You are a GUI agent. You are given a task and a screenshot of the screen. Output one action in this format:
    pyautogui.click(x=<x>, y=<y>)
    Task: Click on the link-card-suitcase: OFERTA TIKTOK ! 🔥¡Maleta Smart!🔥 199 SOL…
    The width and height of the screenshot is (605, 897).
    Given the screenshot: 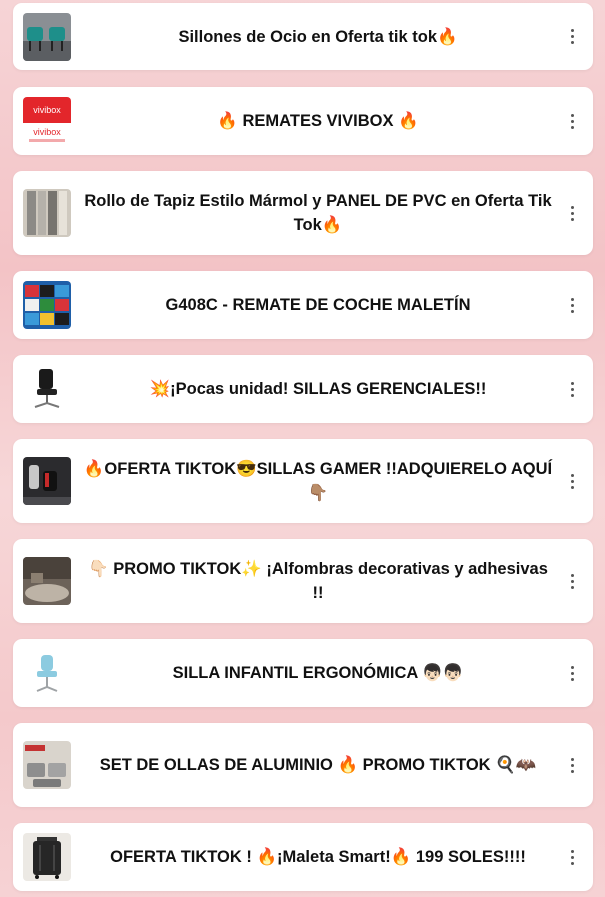 What is the action you would take?
    pyautogui.click(x=303, y=857)
    